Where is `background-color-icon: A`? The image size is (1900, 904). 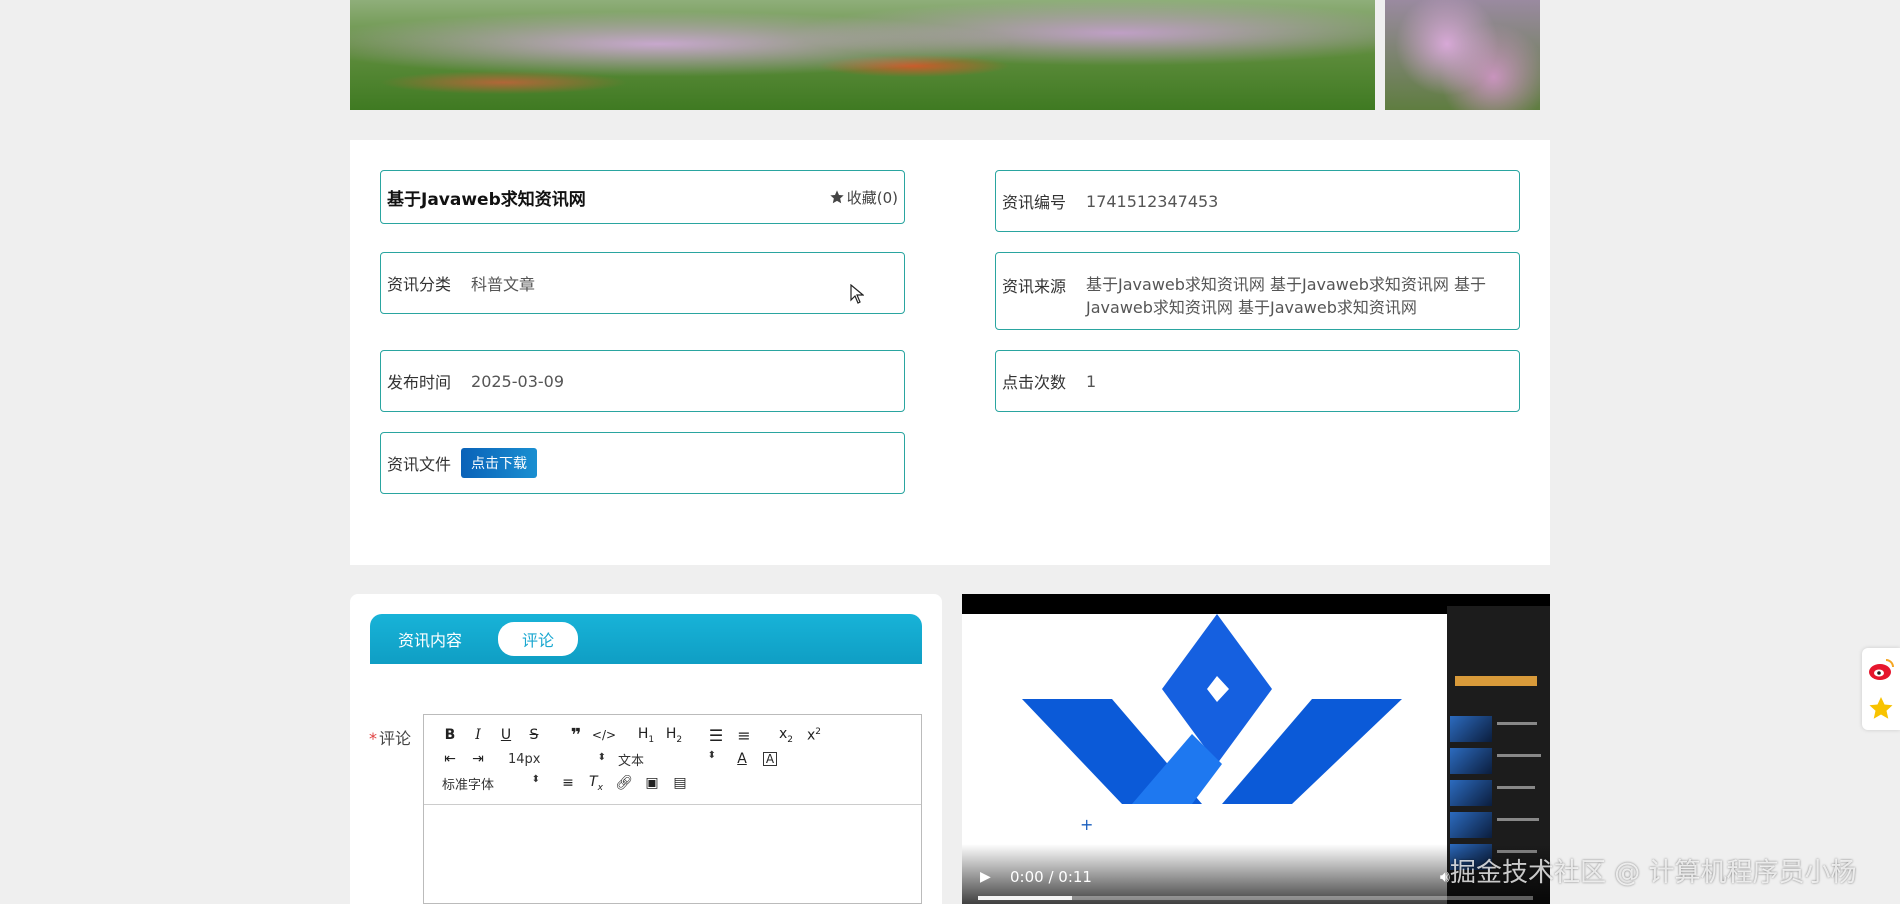 background-color-icon: A is located at coordinates (770, 759).